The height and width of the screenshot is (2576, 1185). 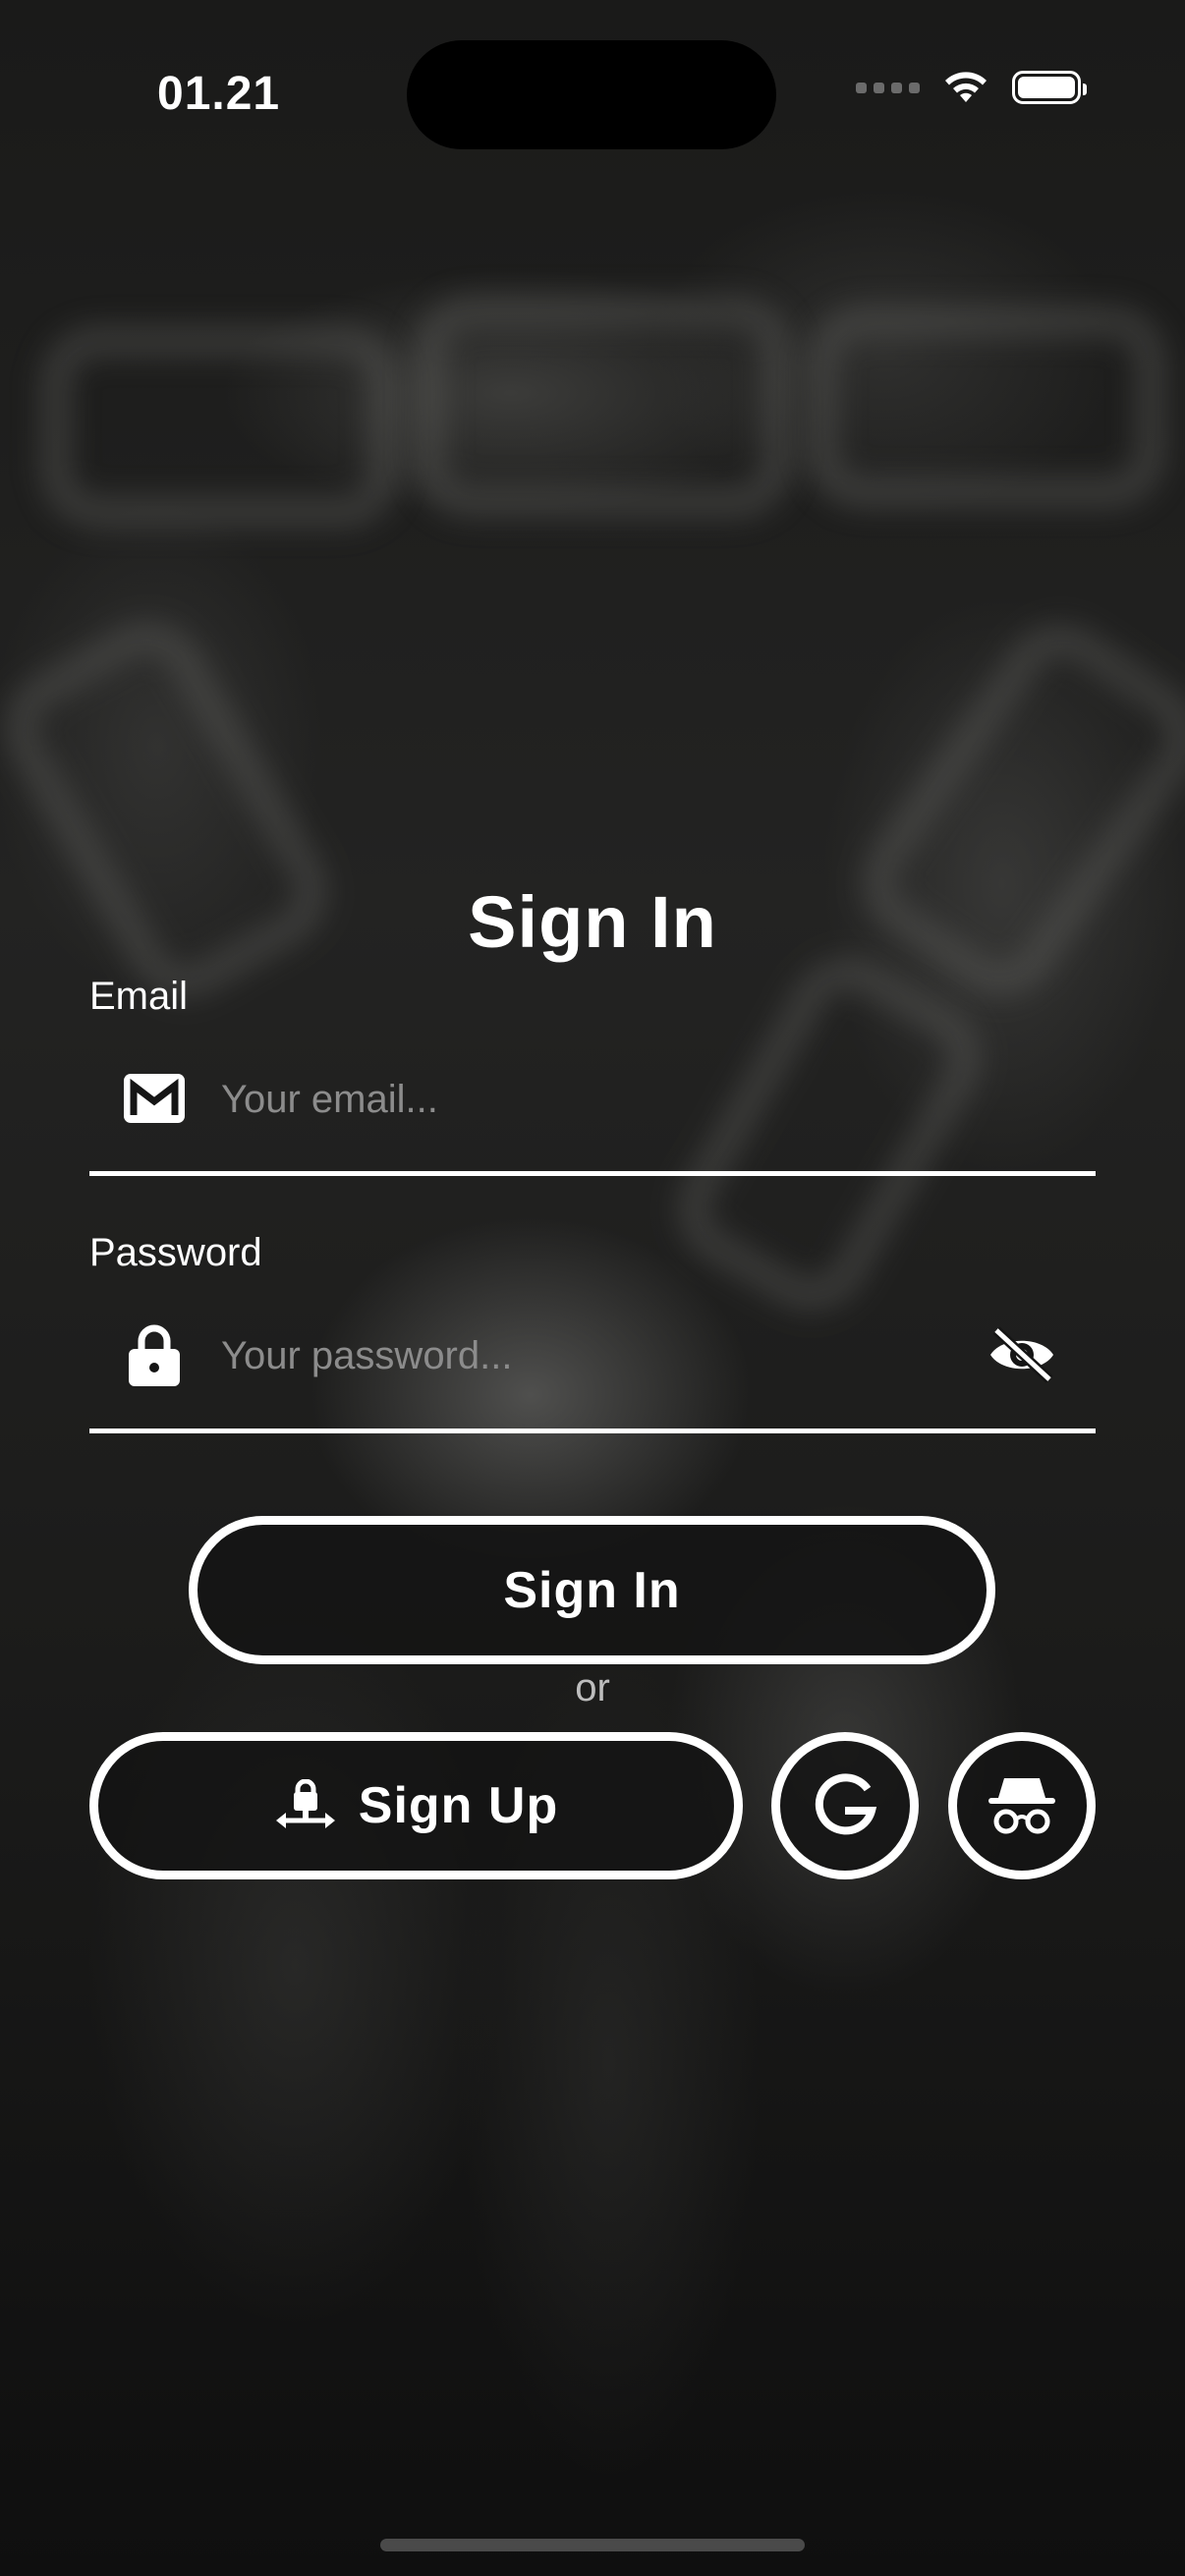 What do you see at coordinates (176, 1252) in the screenshot?
I see `password-label: Password` at bounding box center [176, 1252].